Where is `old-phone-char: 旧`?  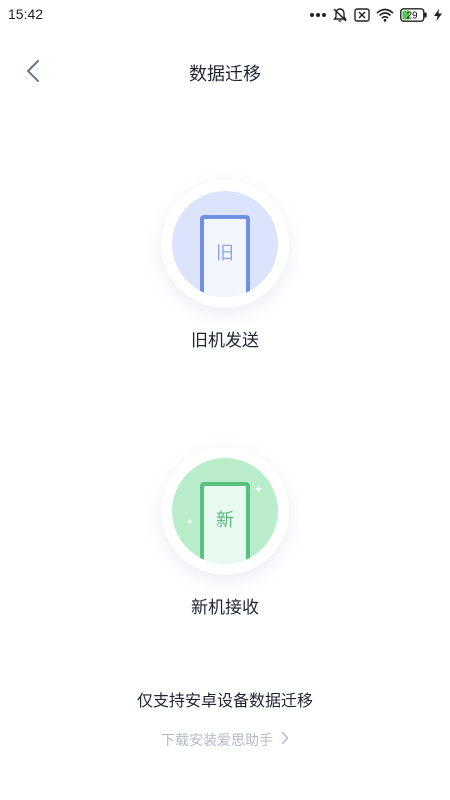
old-phone-char: 旧 is located at coordinates (225, 253).